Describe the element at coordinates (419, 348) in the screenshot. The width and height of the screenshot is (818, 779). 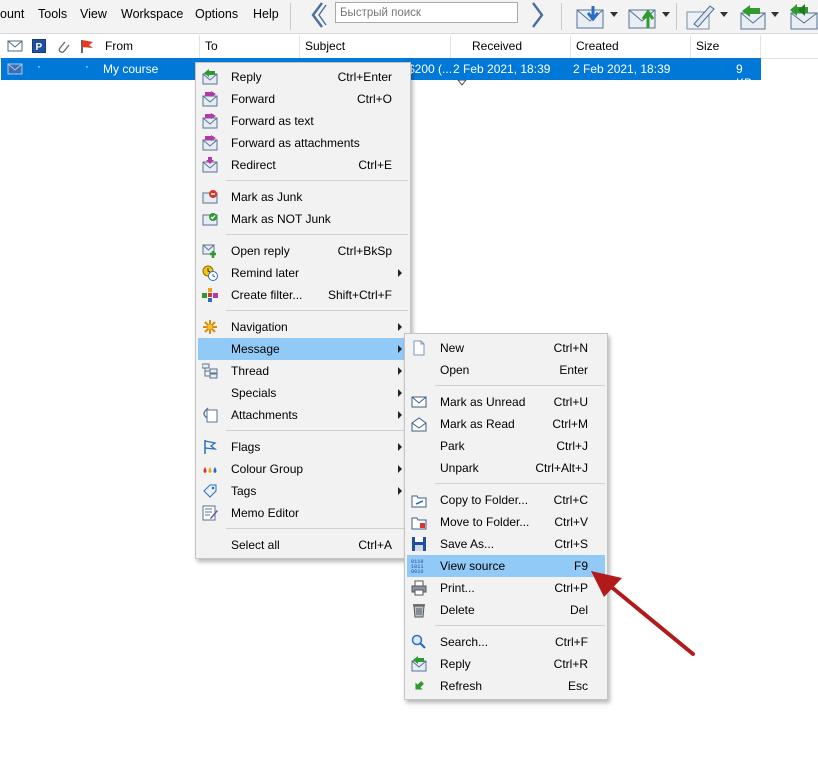
I see `new-document-icon` at that location.